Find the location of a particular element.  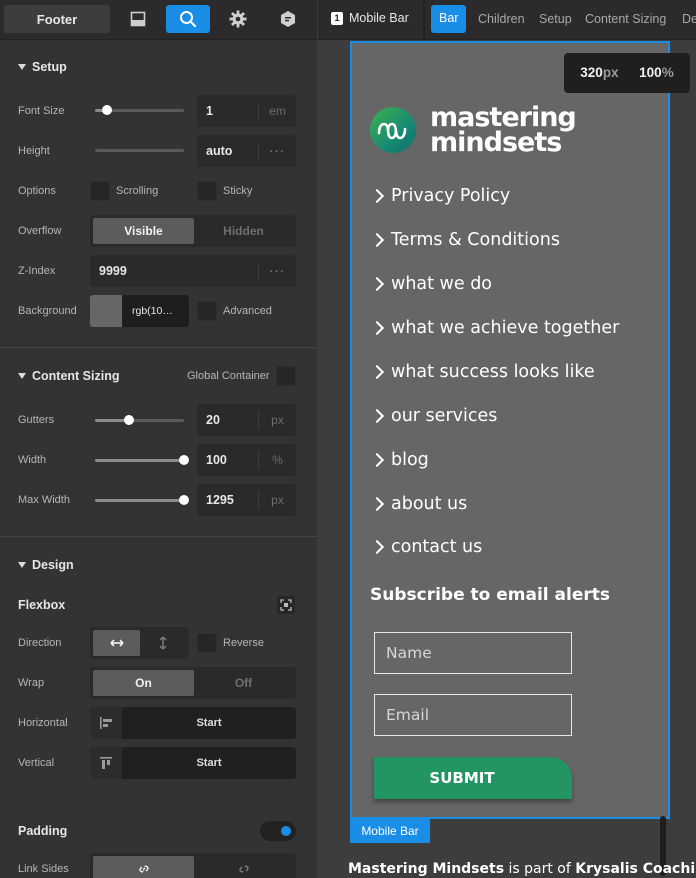

advanced-checkbox is located at coordinates (207, 311).